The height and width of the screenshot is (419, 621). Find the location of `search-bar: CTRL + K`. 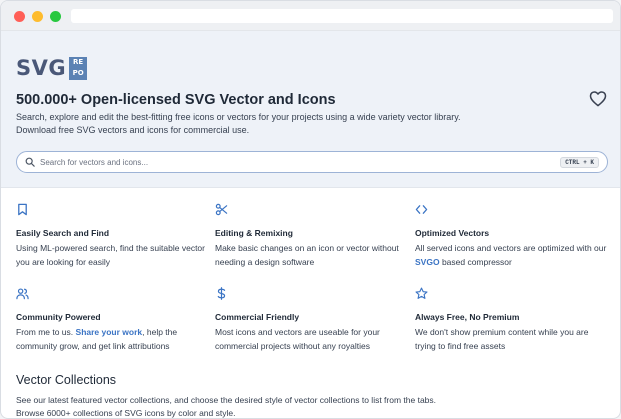

search-bar: CTRL + K is located at coordinates (312, 162).